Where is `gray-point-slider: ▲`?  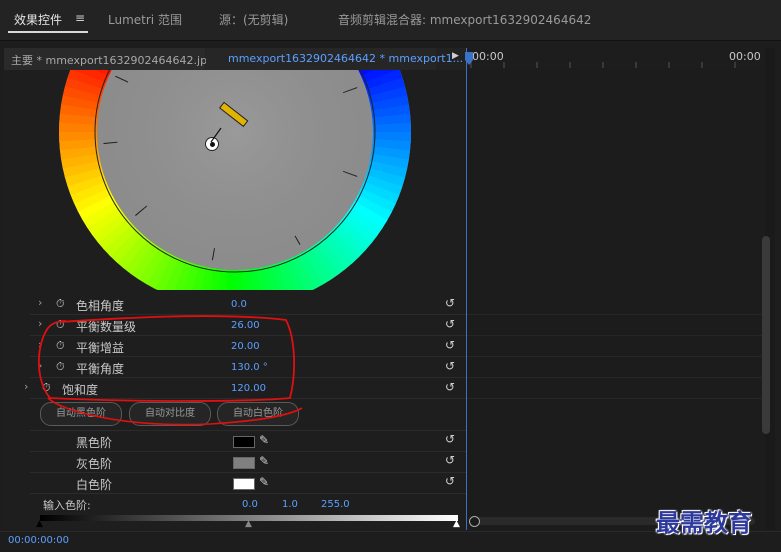
gray-point-slider: ▲ is located at coordinates (248, 524).